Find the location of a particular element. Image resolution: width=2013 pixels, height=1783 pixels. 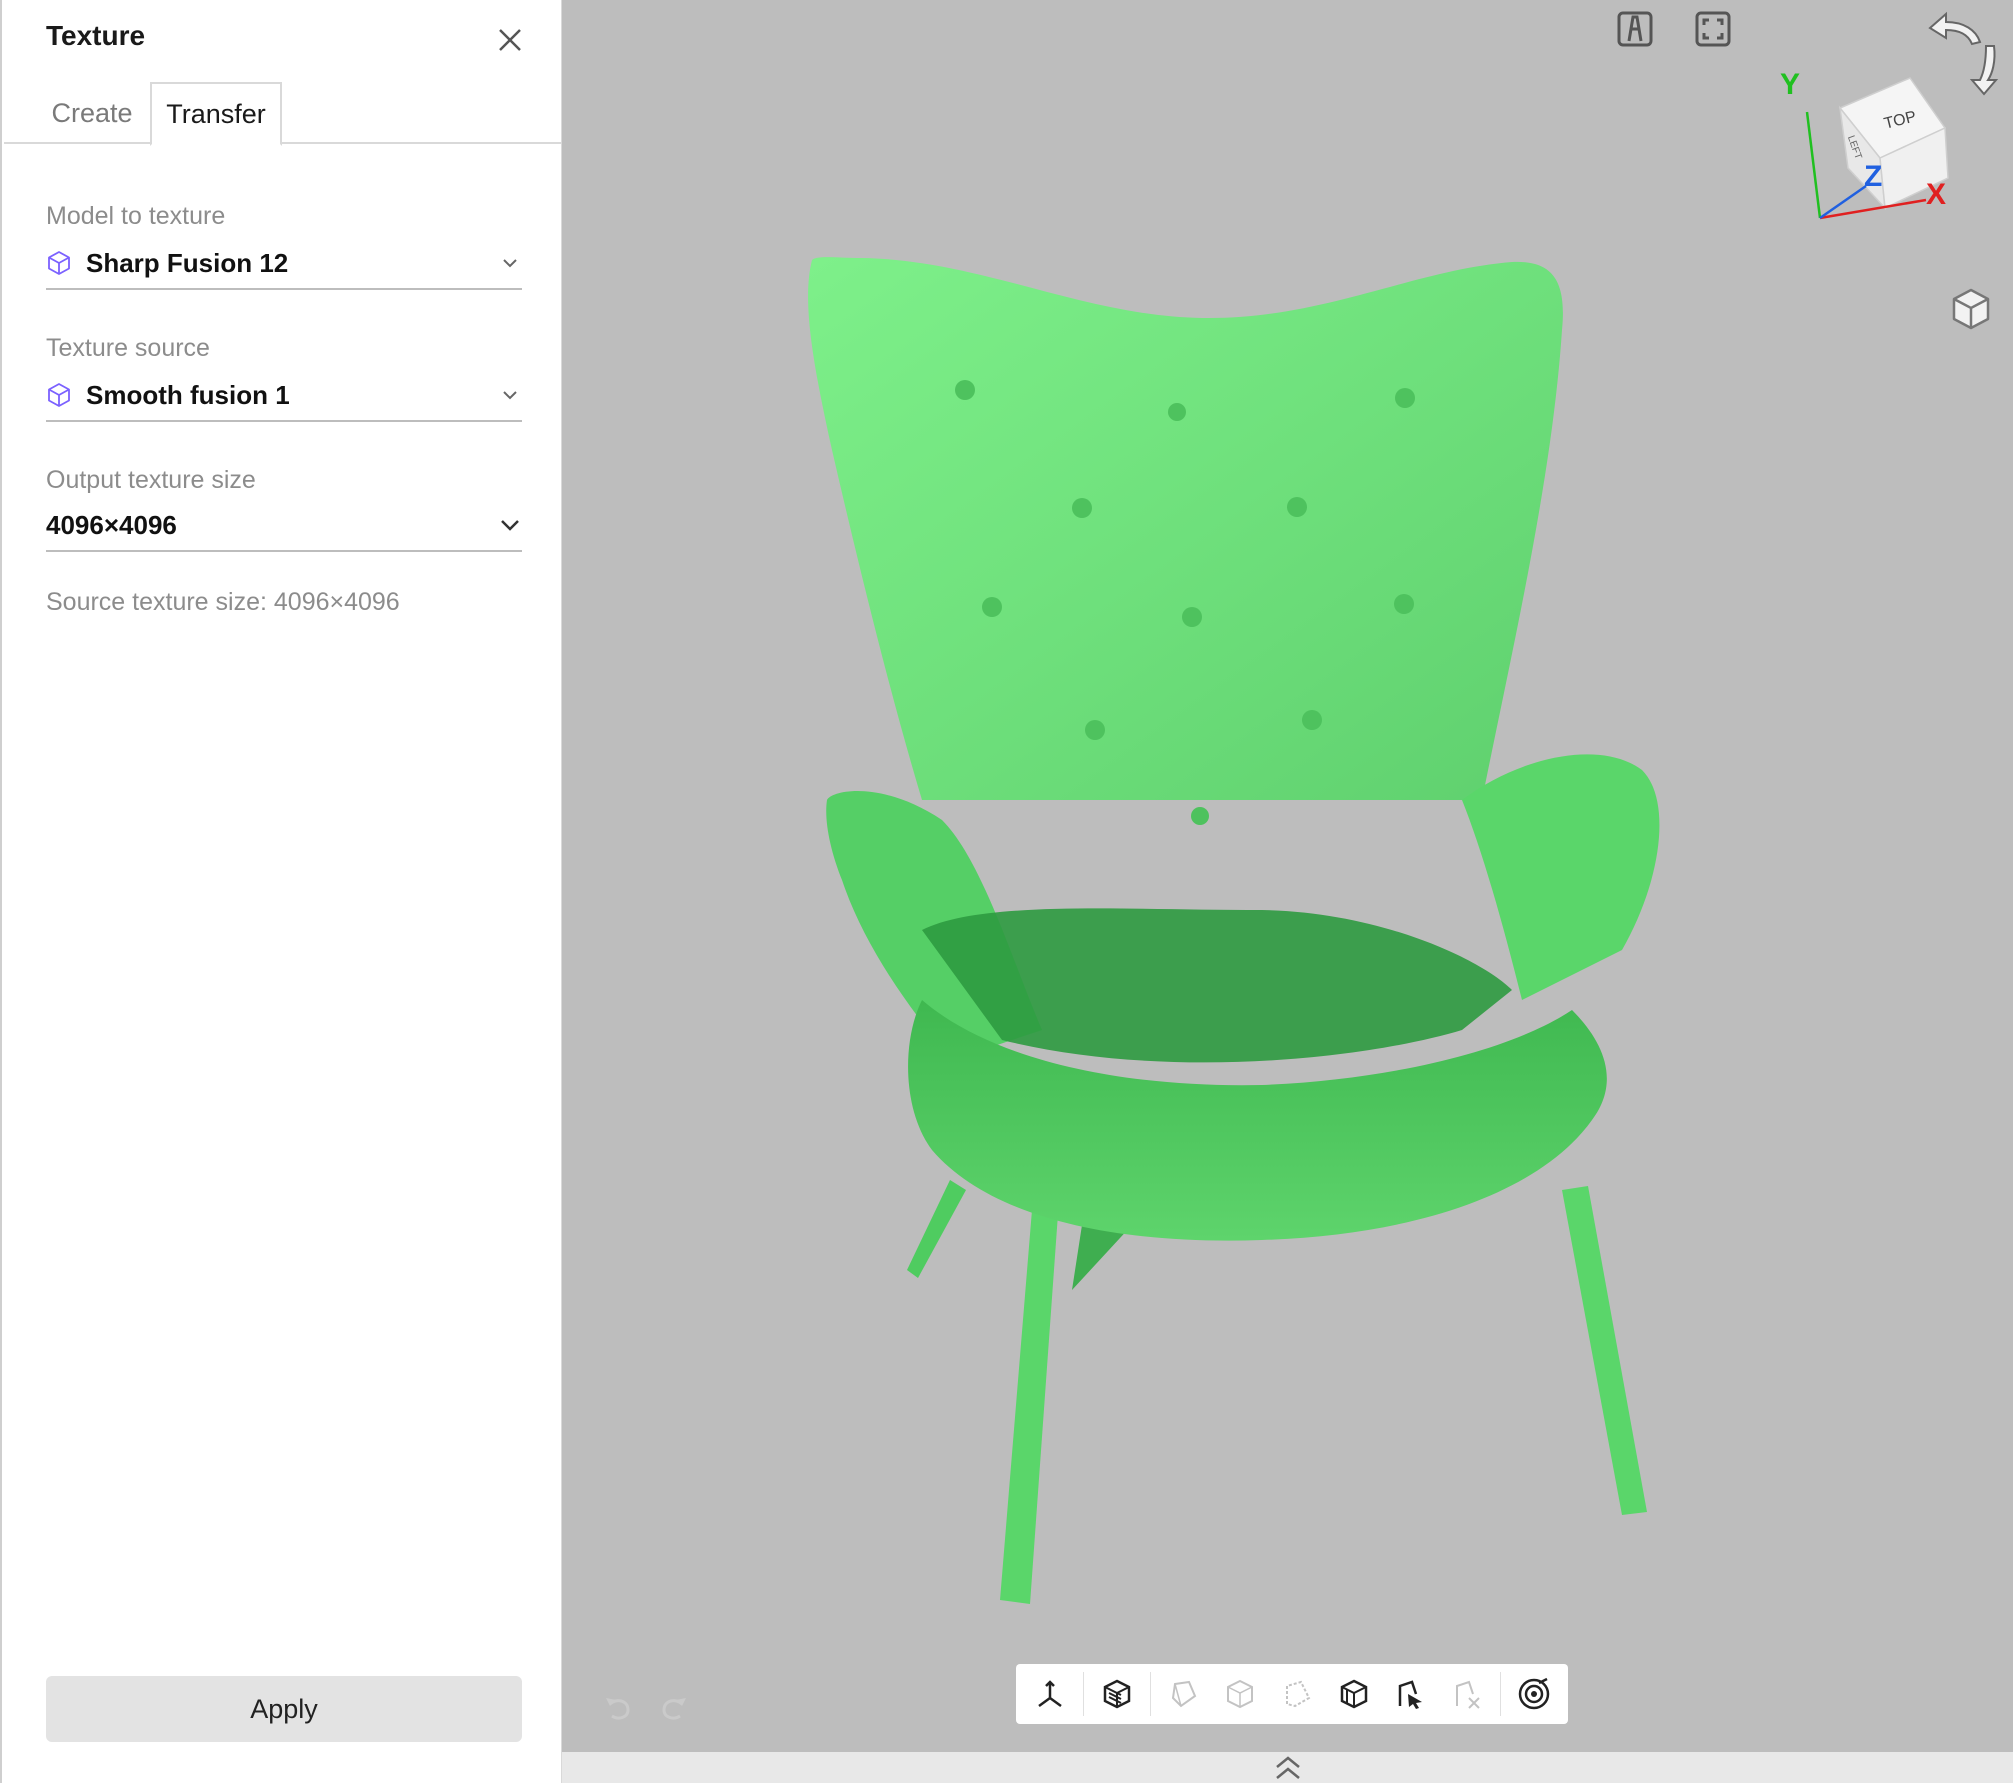

model-pointer-remove-button is located at coordinates (1467, 1694).